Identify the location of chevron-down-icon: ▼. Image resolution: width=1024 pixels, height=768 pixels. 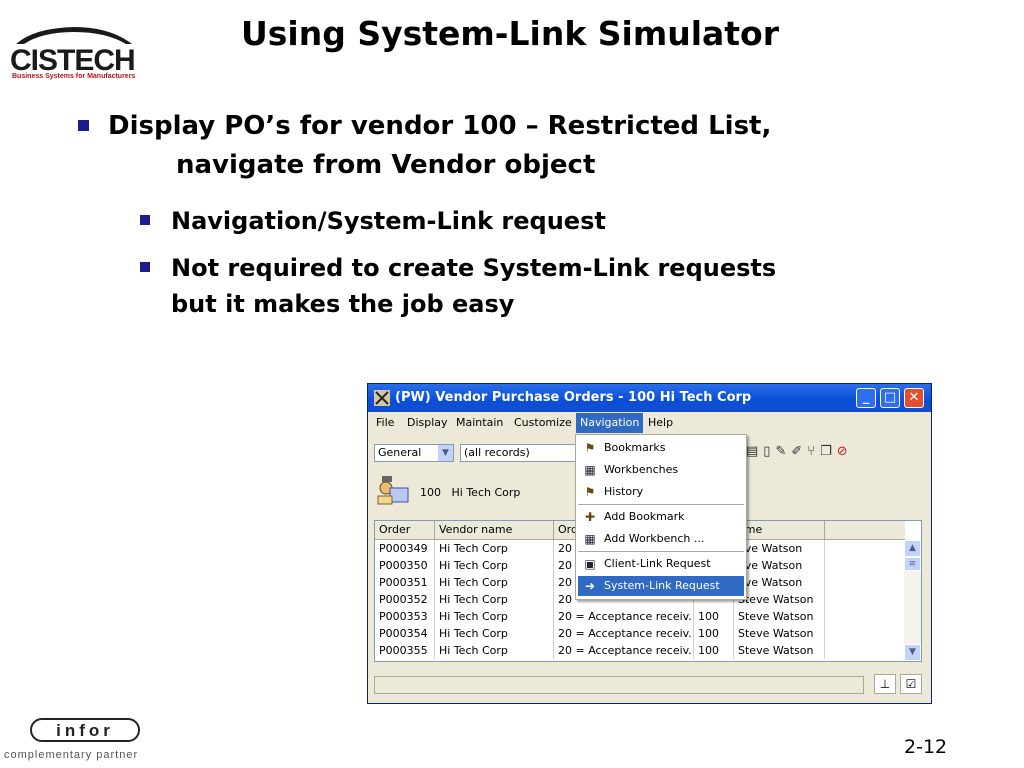
(445, 453).